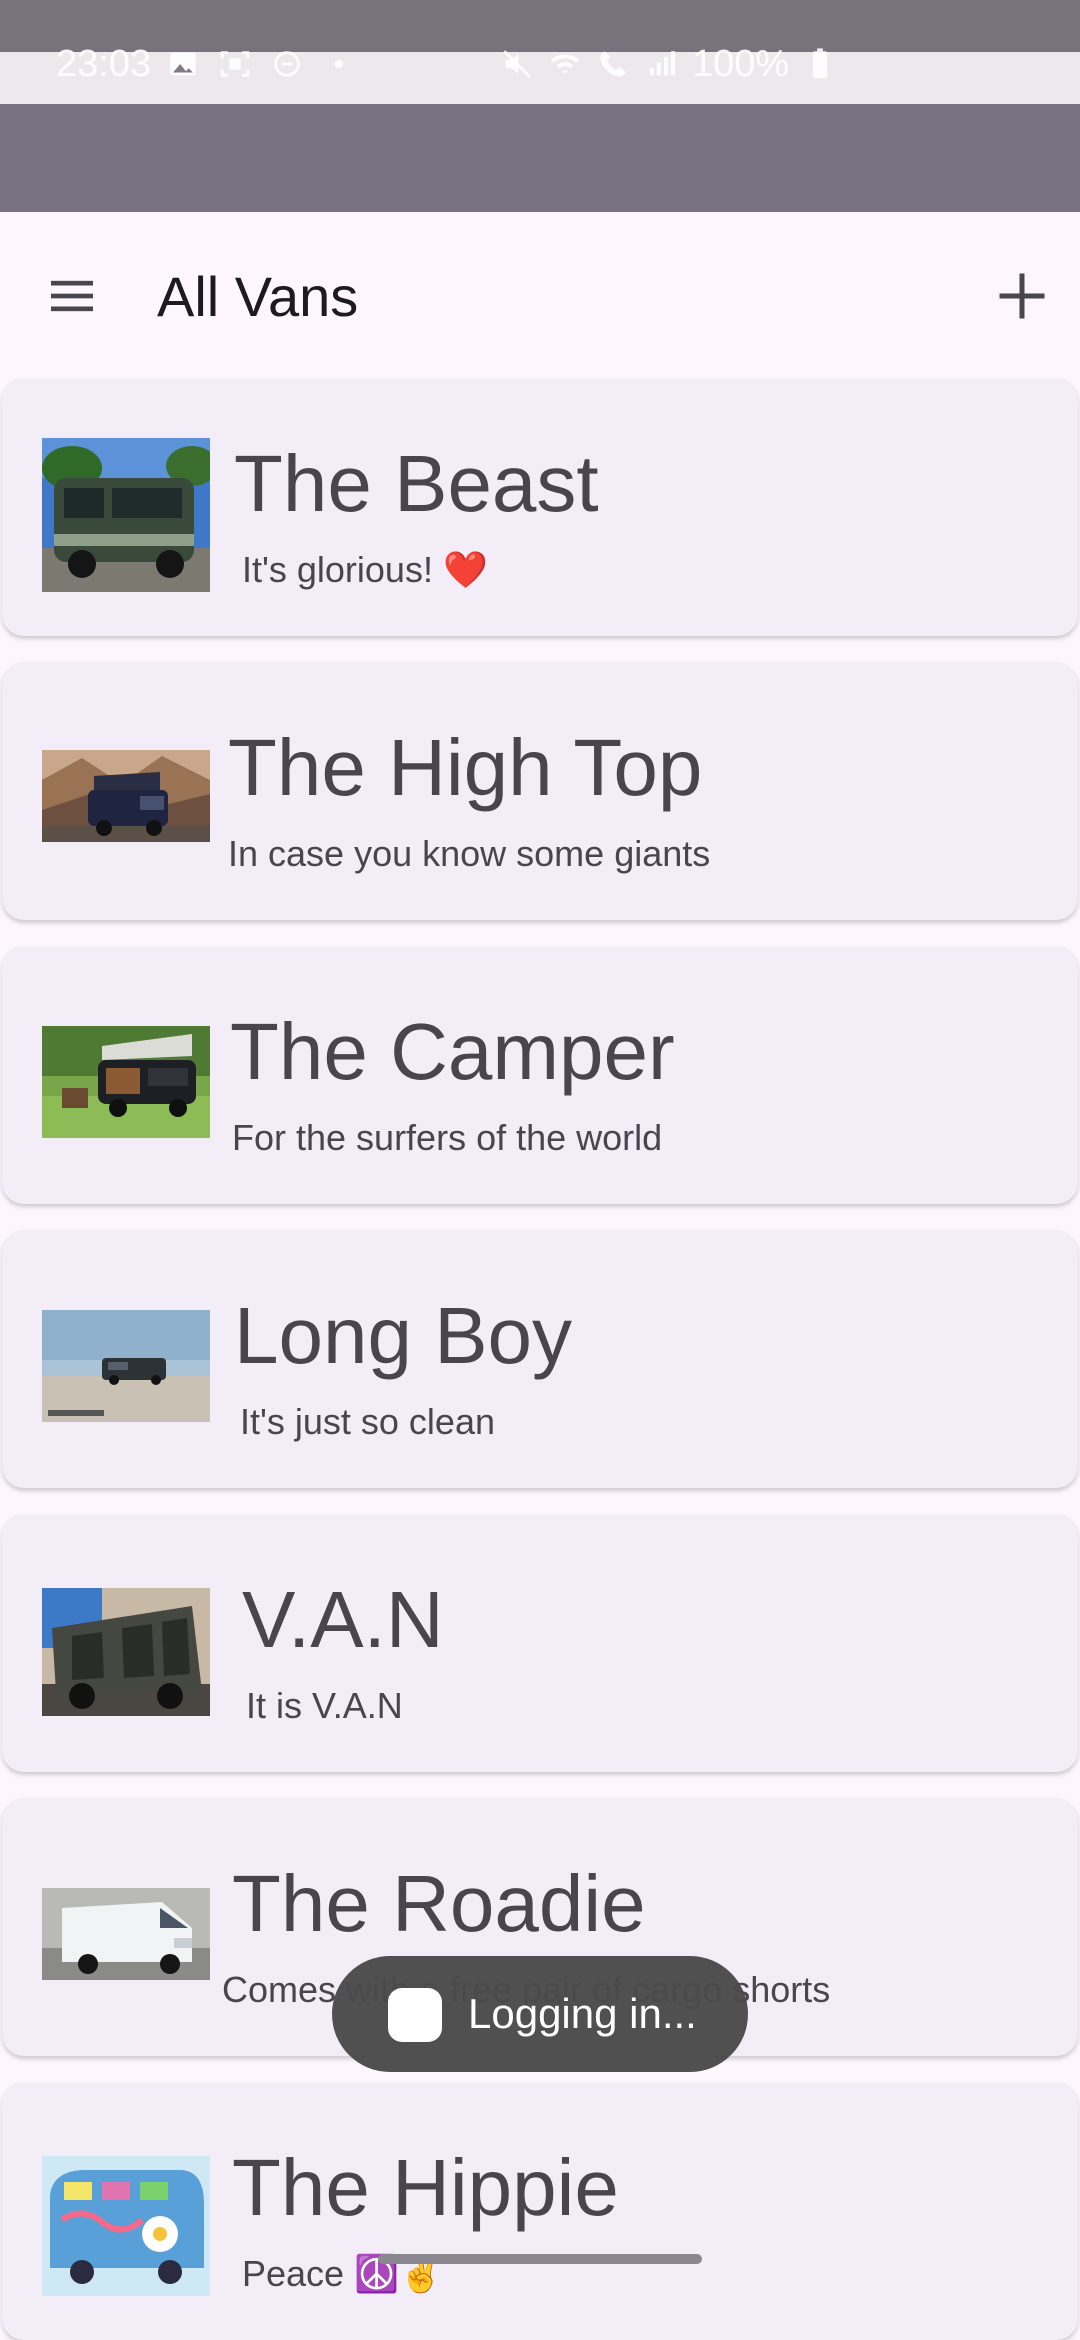 The height and width of the screenshot is (2340, 1080). I want to click on add-icon, so click(1022, 296).